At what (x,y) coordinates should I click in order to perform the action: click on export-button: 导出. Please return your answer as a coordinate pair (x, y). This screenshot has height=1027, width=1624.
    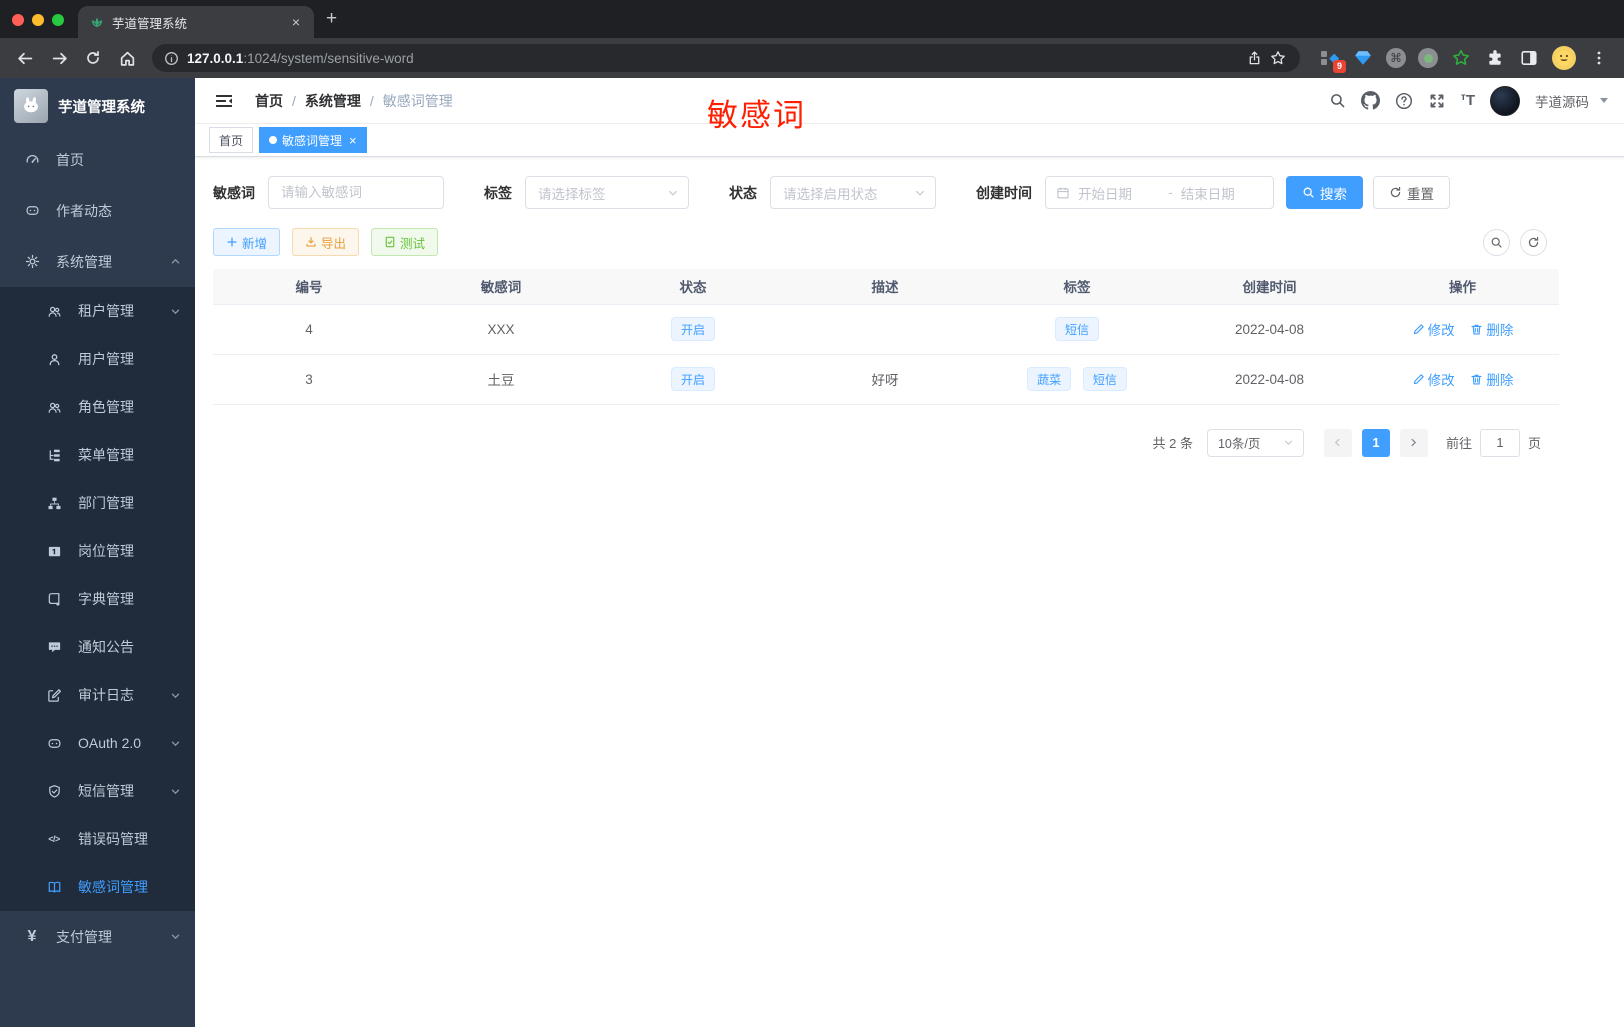
    Looking at the image, I should click on (326, 242).